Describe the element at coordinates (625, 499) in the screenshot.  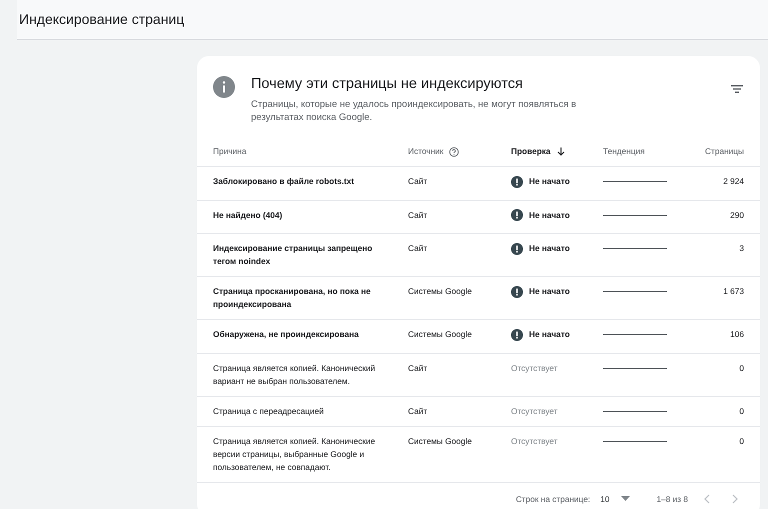
I see `caret-icon` at that location.